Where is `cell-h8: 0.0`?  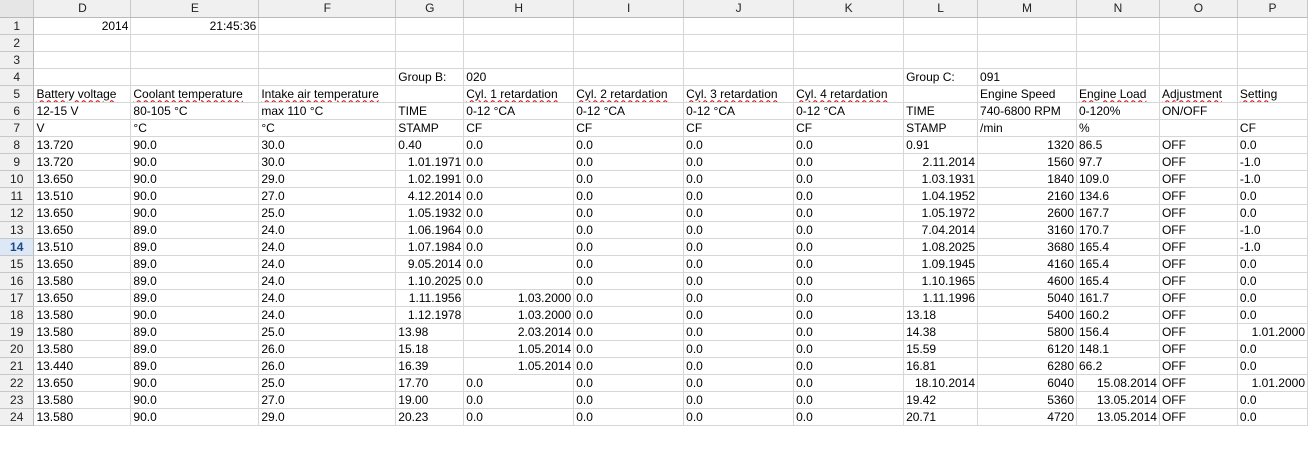 cell-h8: 0.0 is located at coordinates (519, 145).